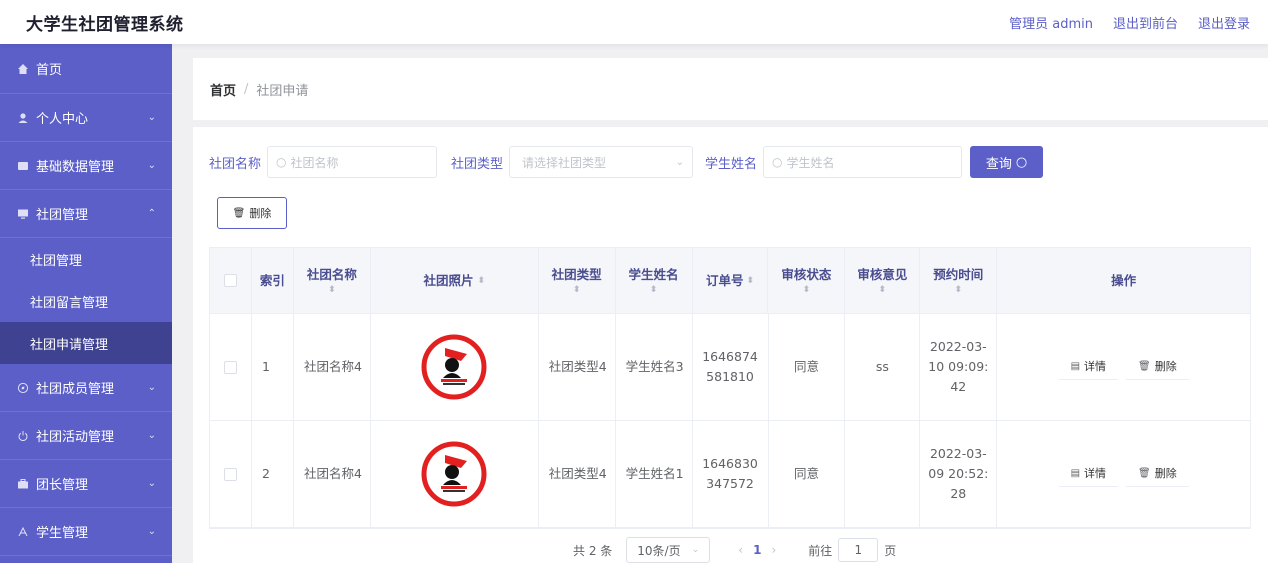 This screenshot has width=1268, height=563. What do you see at coordinates (62, 119) in the screenshot?
I see `sidebar-item-label: 个人中心` at bounding box center [62, 119].